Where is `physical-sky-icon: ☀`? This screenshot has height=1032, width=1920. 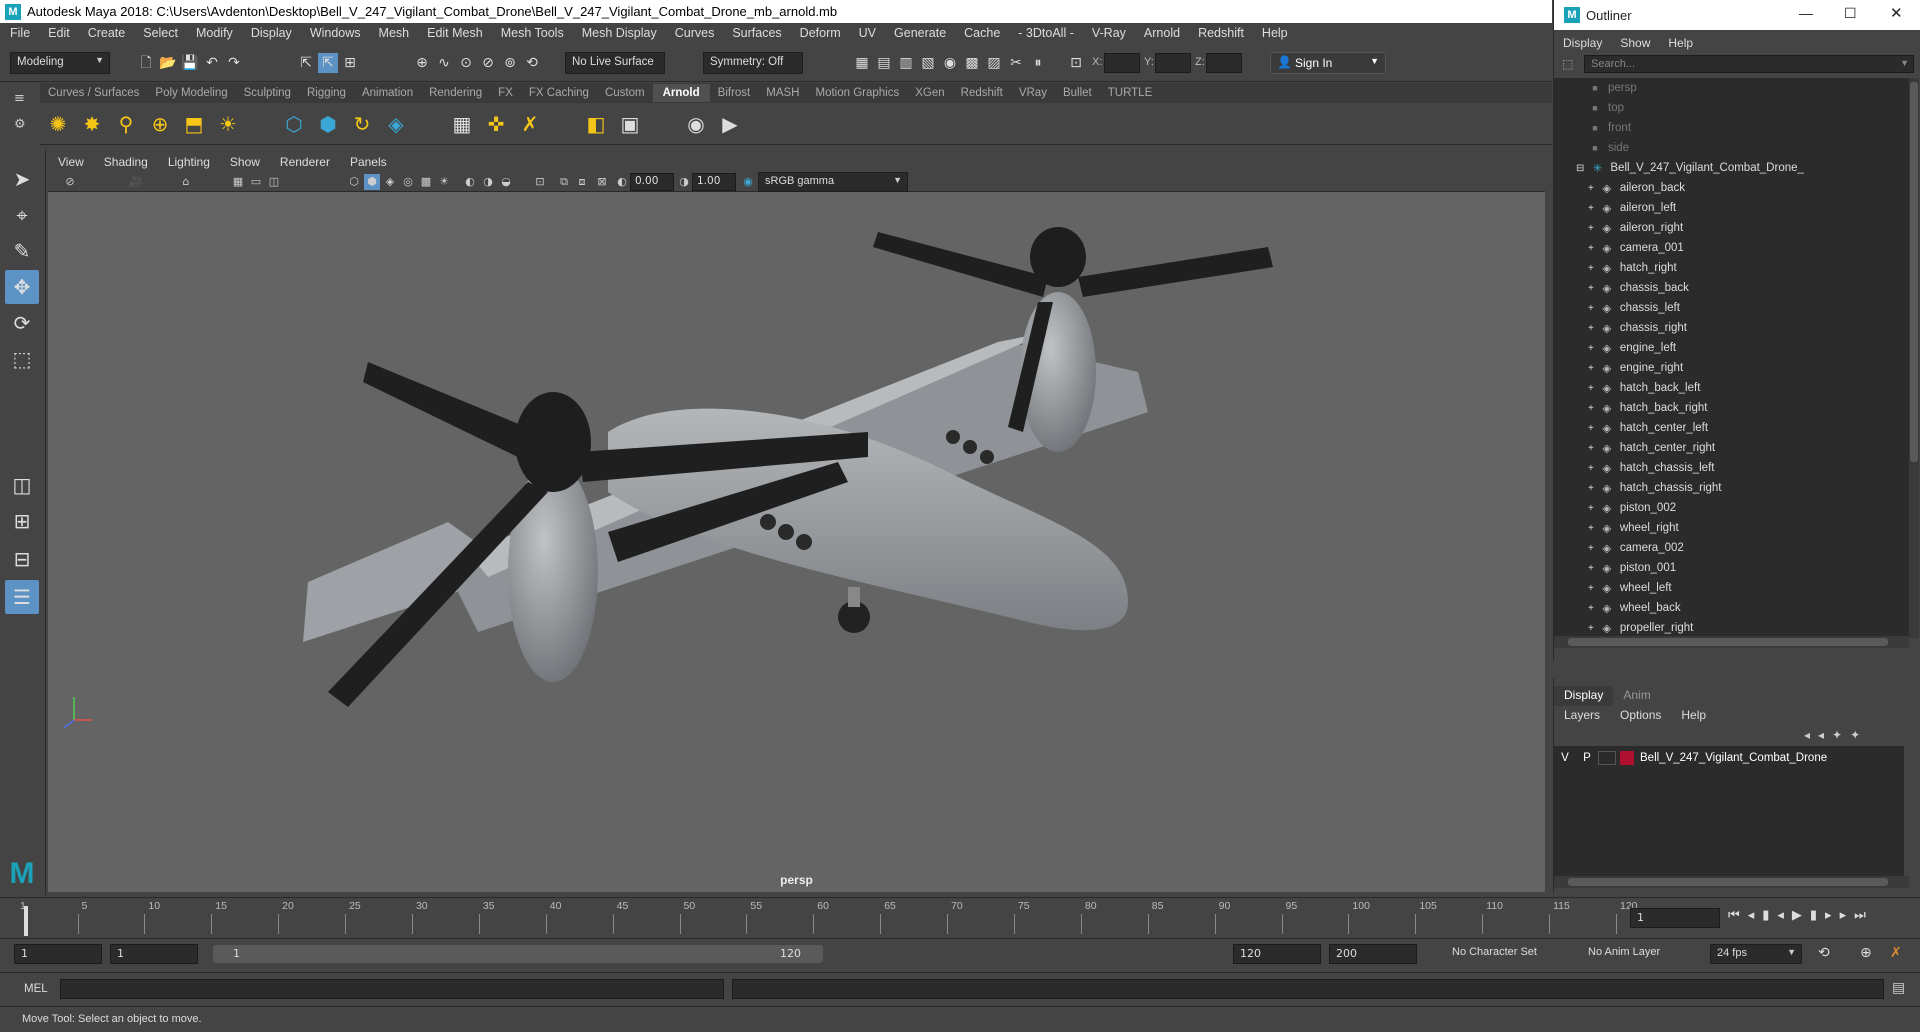 physical-sky-icon: ☀ is located at coordinates (228, 124).